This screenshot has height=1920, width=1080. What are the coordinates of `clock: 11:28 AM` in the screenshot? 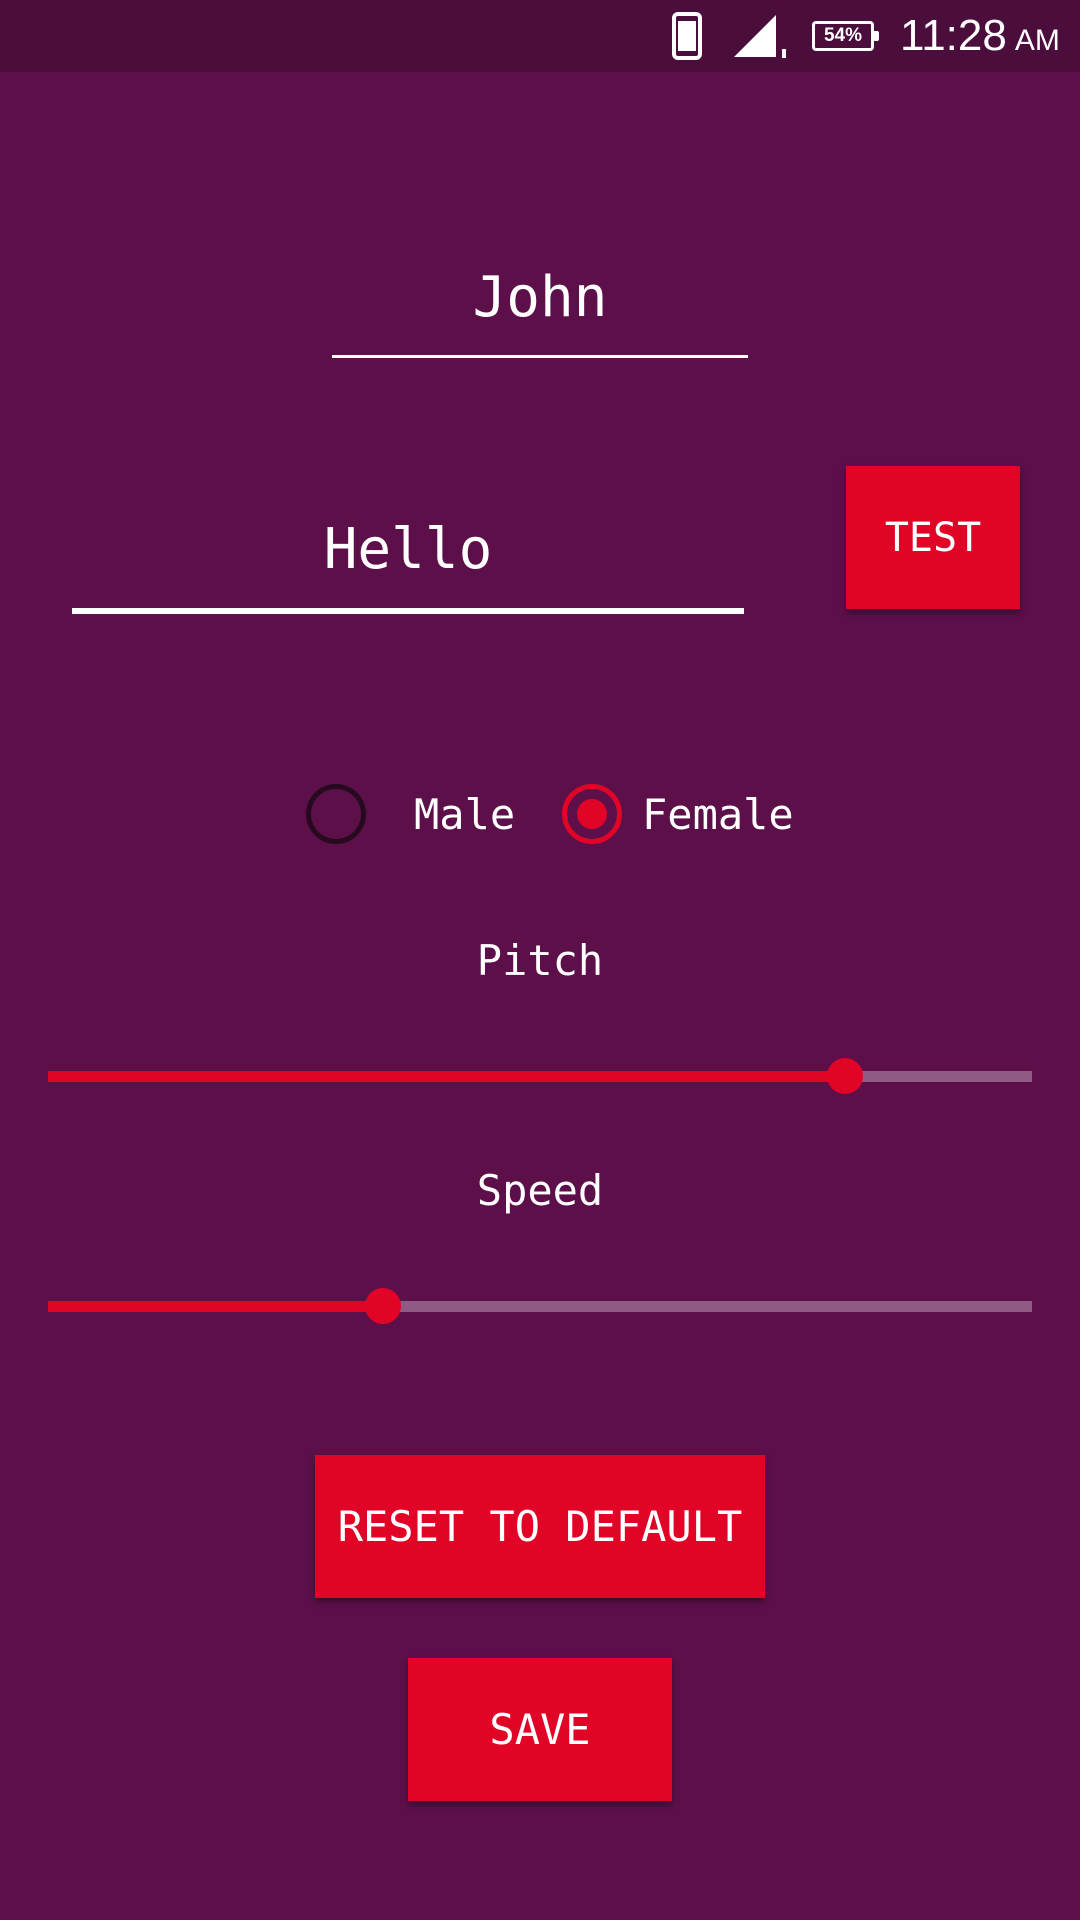 It's located at (980, 36).